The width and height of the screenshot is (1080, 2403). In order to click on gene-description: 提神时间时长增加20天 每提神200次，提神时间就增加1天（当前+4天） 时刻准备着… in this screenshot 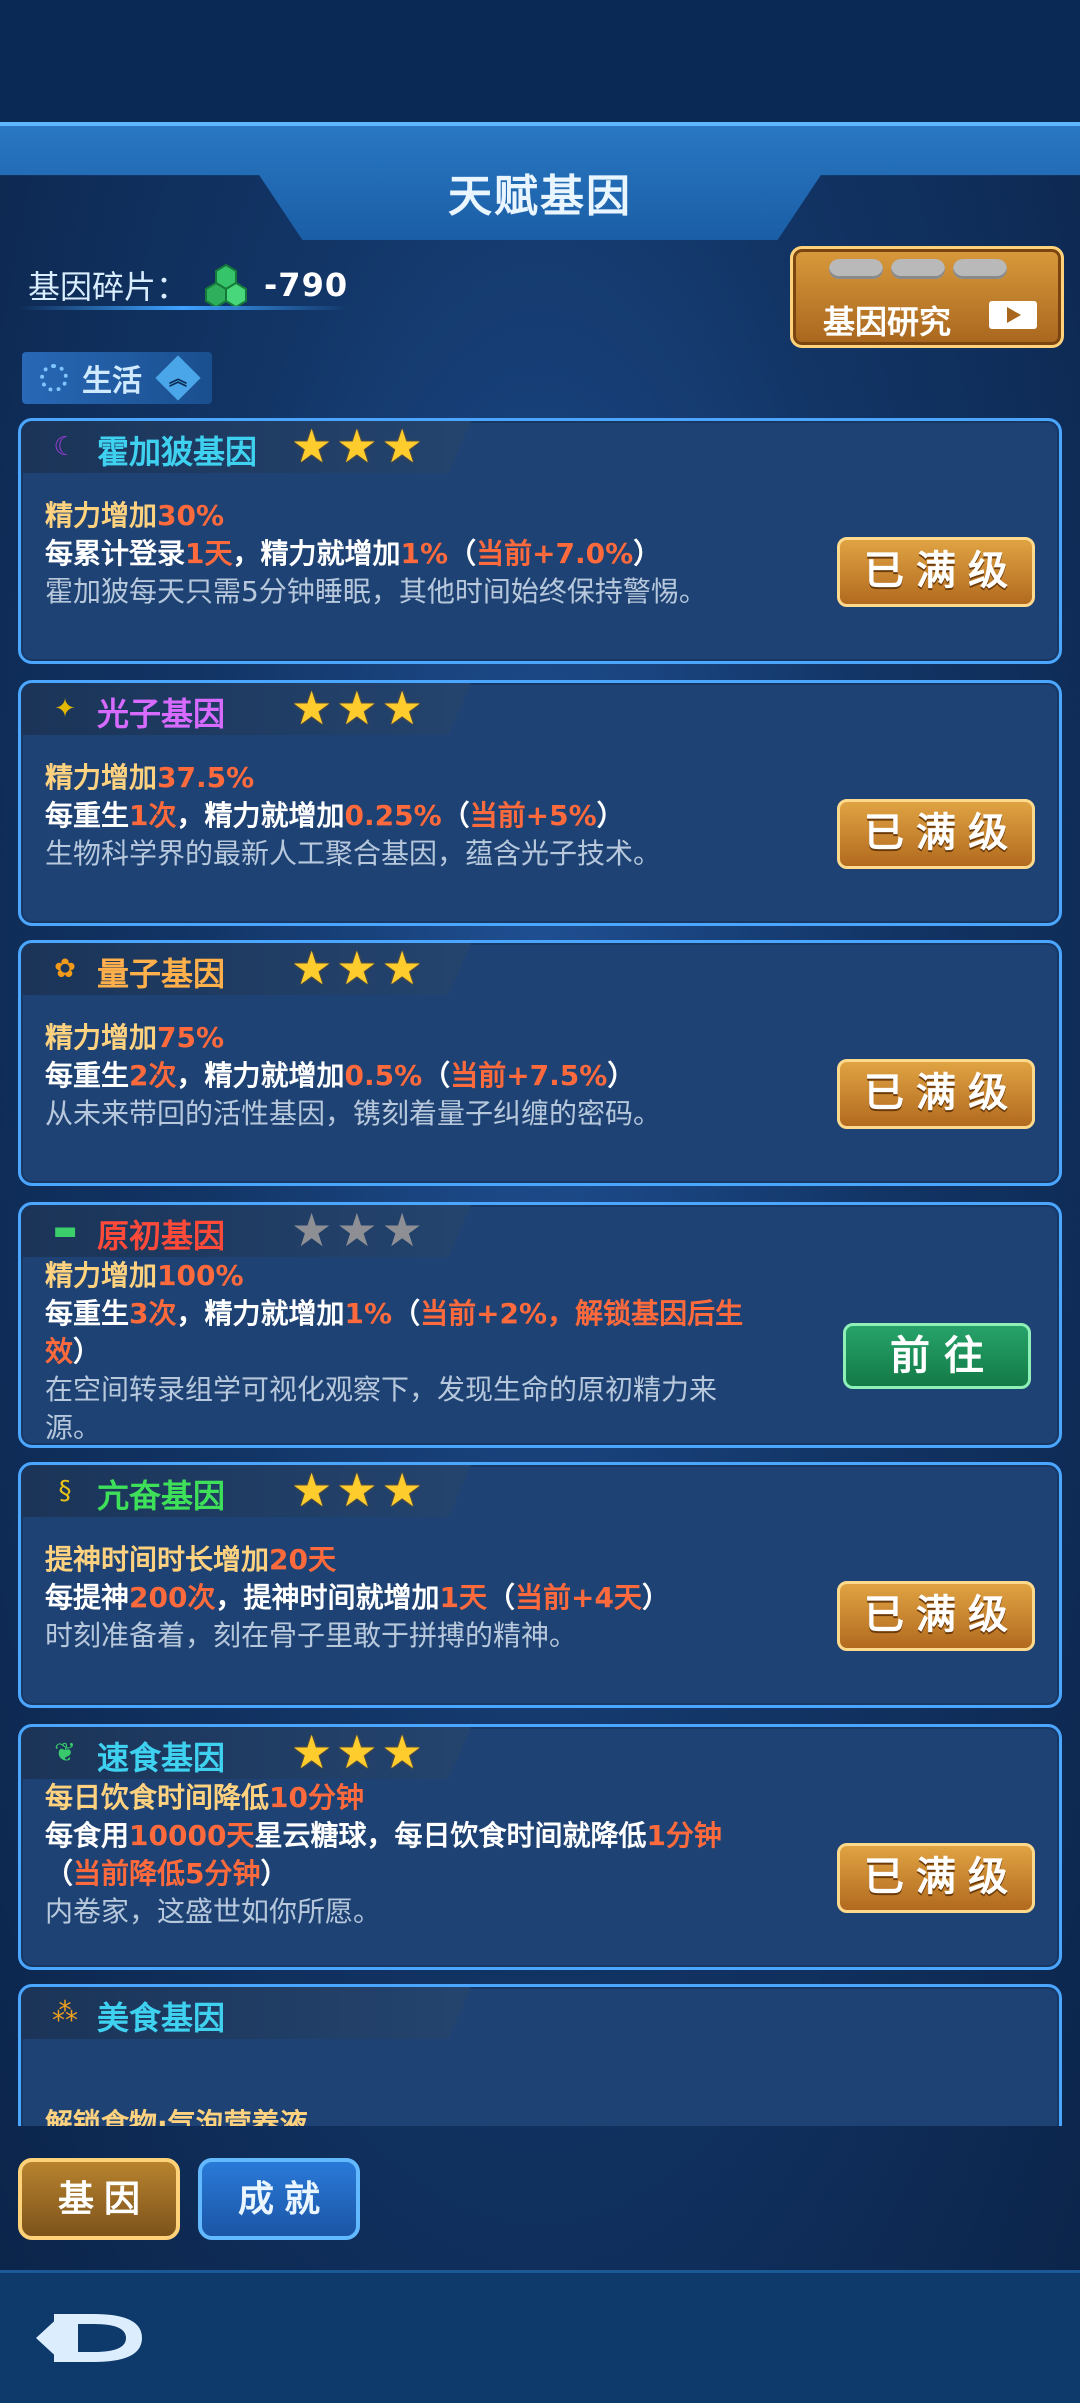, I will do `click(405, 1598)`.